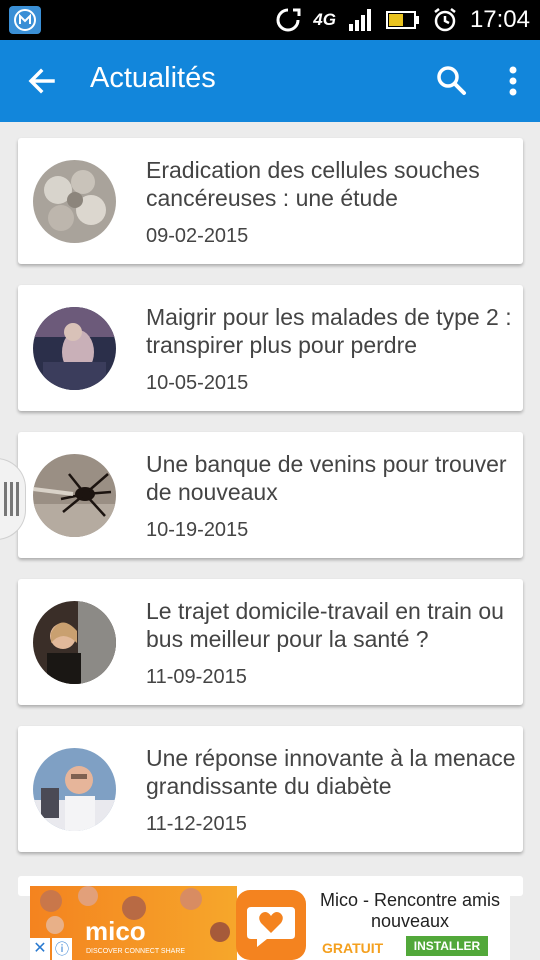 The image size is (540, 960). Describe the element at coordinates (25, 20) in the screenshot. I see `app-notification-icon` at that location.